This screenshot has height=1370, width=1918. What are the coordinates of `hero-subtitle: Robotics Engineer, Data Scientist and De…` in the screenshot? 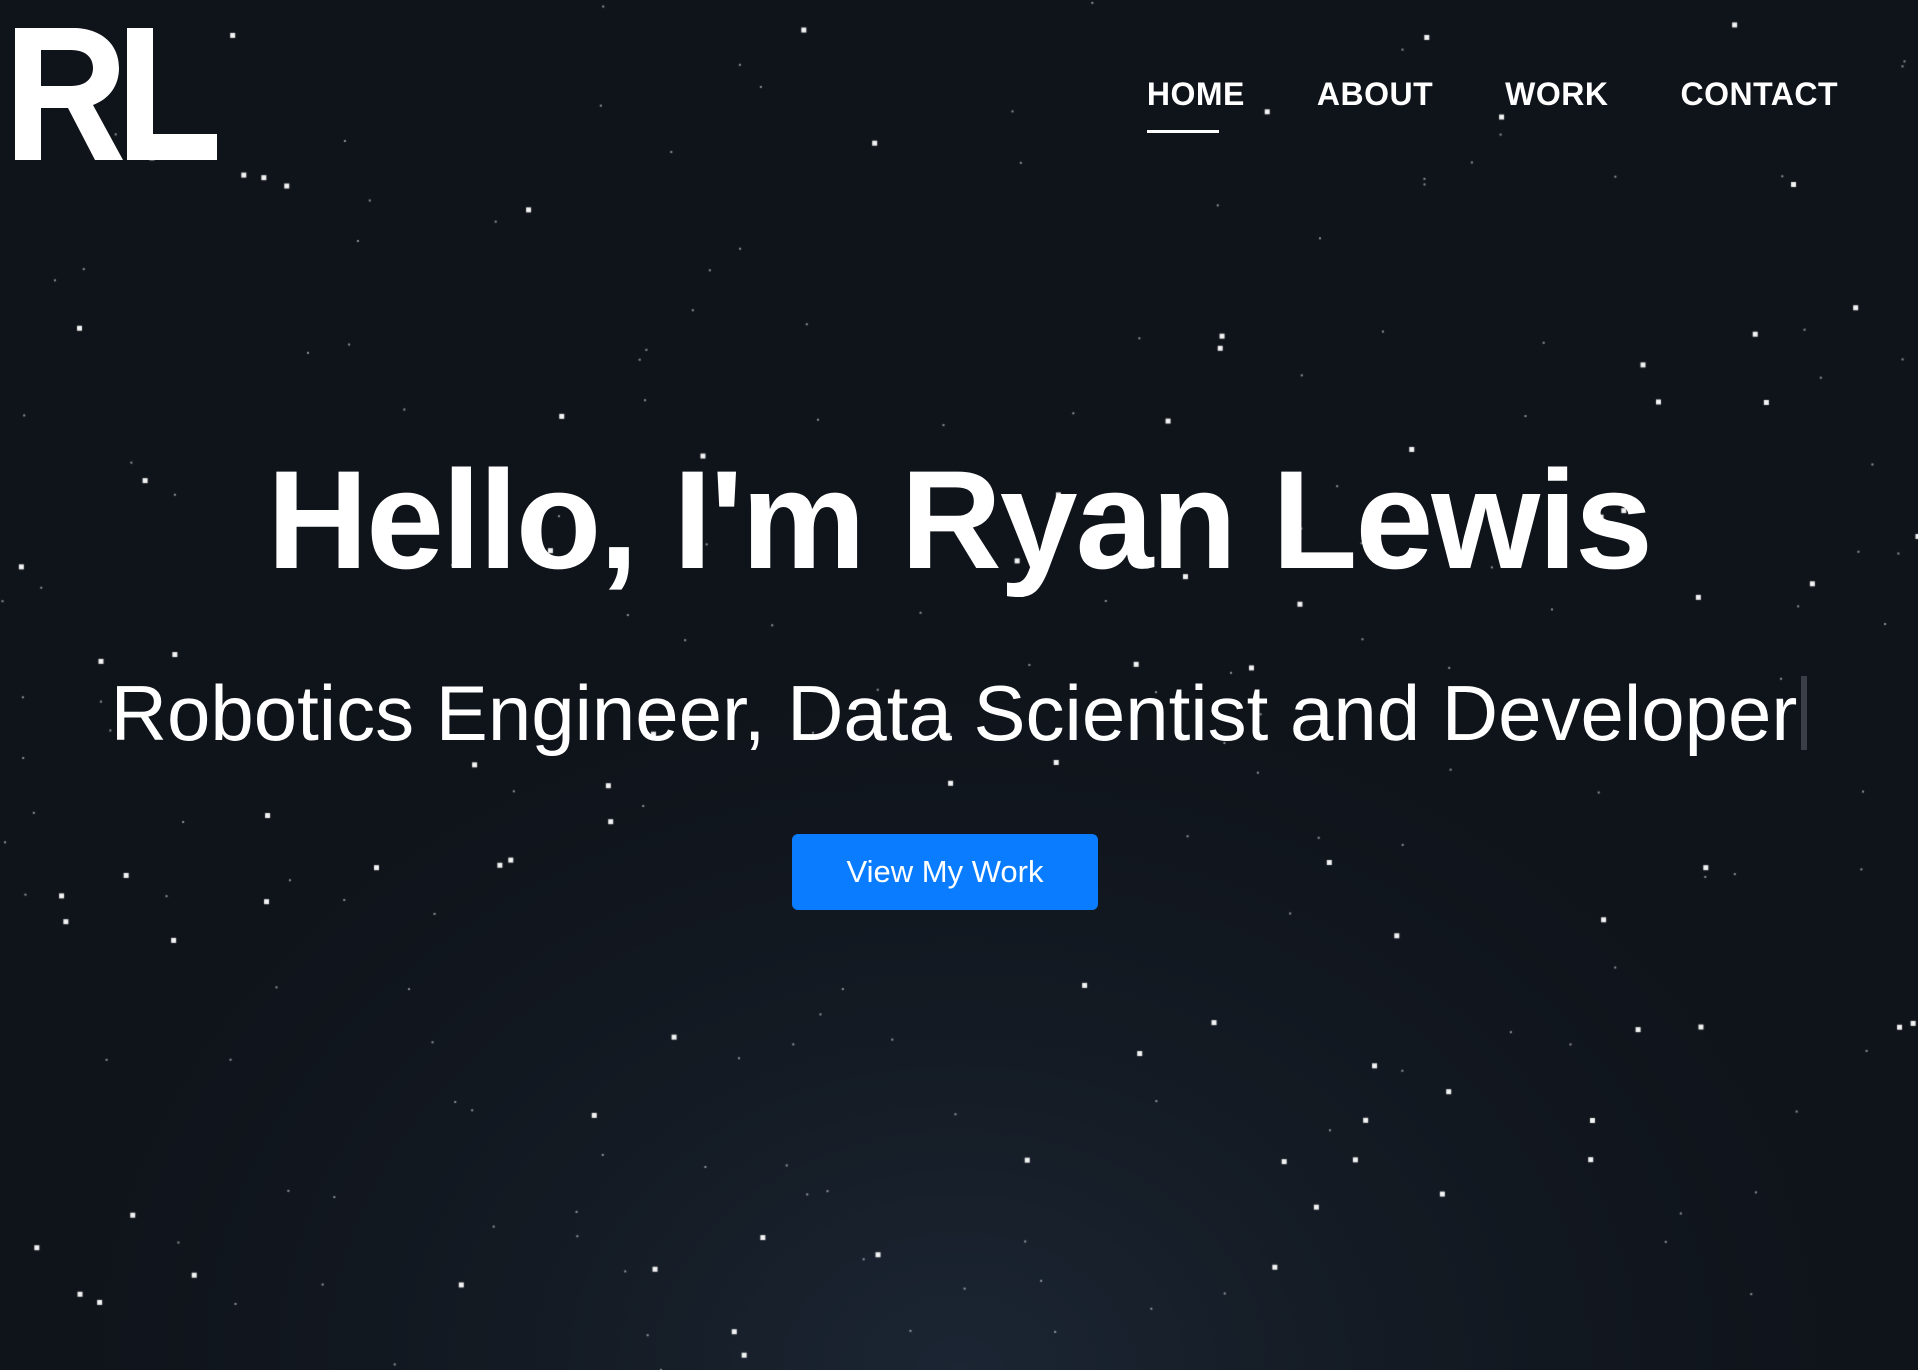 It's located at (954, 713).